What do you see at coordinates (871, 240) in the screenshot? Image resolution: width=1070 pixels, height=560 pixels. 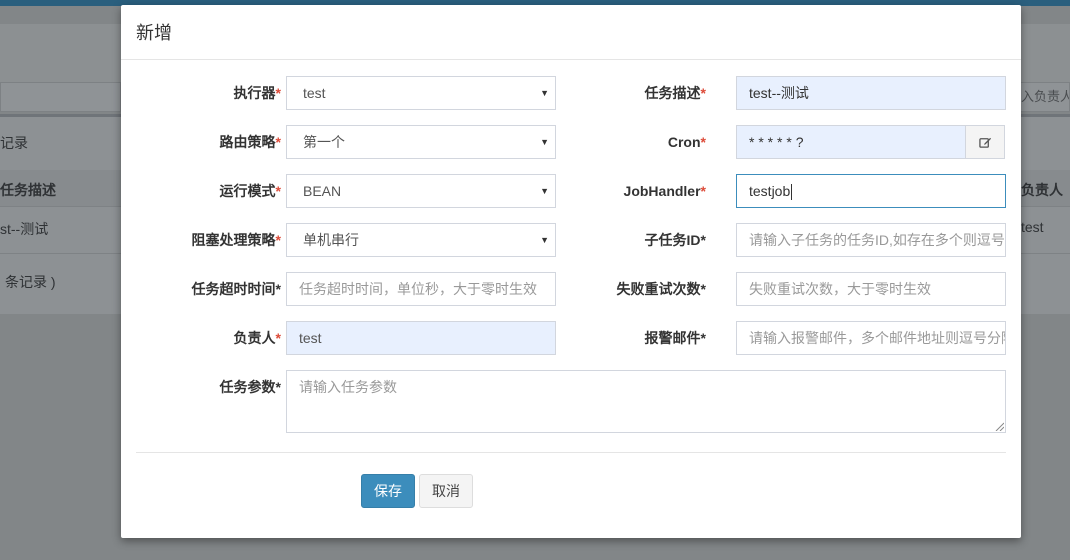 I see `child-job-id-input: 请输入子任务的任务ID,如存在多个则逗号分隔` at bounding box center [871, 240].